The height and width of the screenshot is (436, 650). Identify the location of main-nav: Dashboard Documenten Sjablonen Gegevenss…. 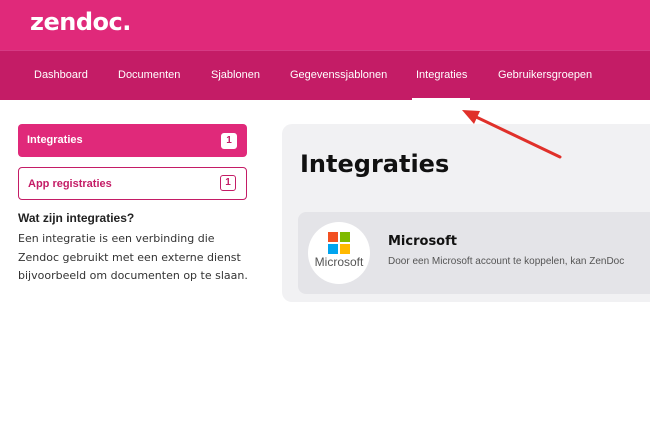
(325, 75).